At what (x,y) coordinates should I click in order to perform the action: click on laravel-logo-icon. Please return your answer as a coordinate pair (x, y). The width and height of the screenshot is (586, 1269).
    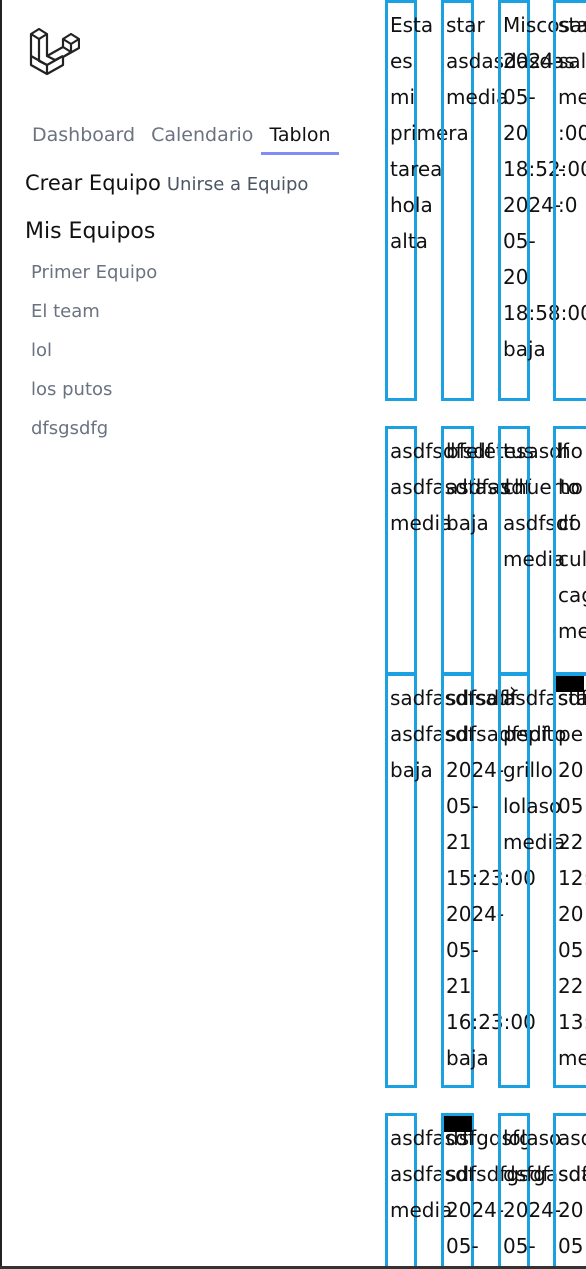
    Looking at the image, I should click on (54, 51).